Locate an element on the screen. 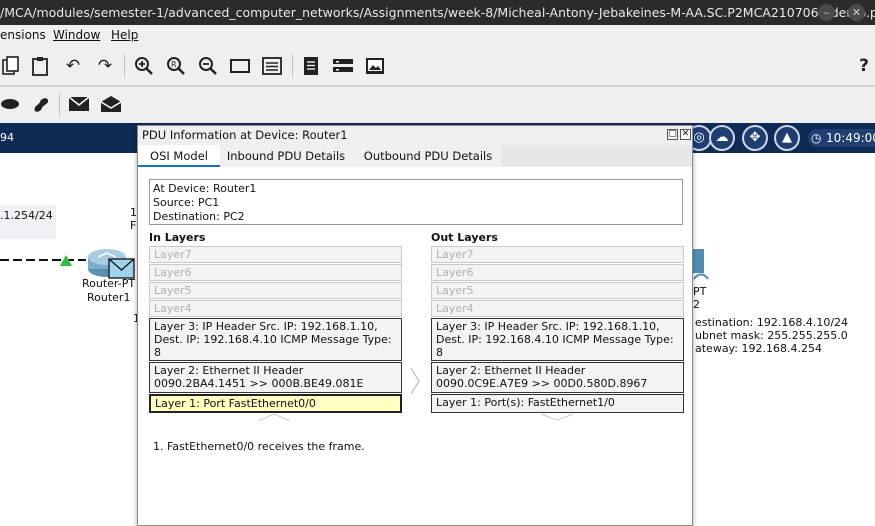 This screenshot has height=526, width=875. out-layer-4: Layer4 is located at coordinates (557, 308).